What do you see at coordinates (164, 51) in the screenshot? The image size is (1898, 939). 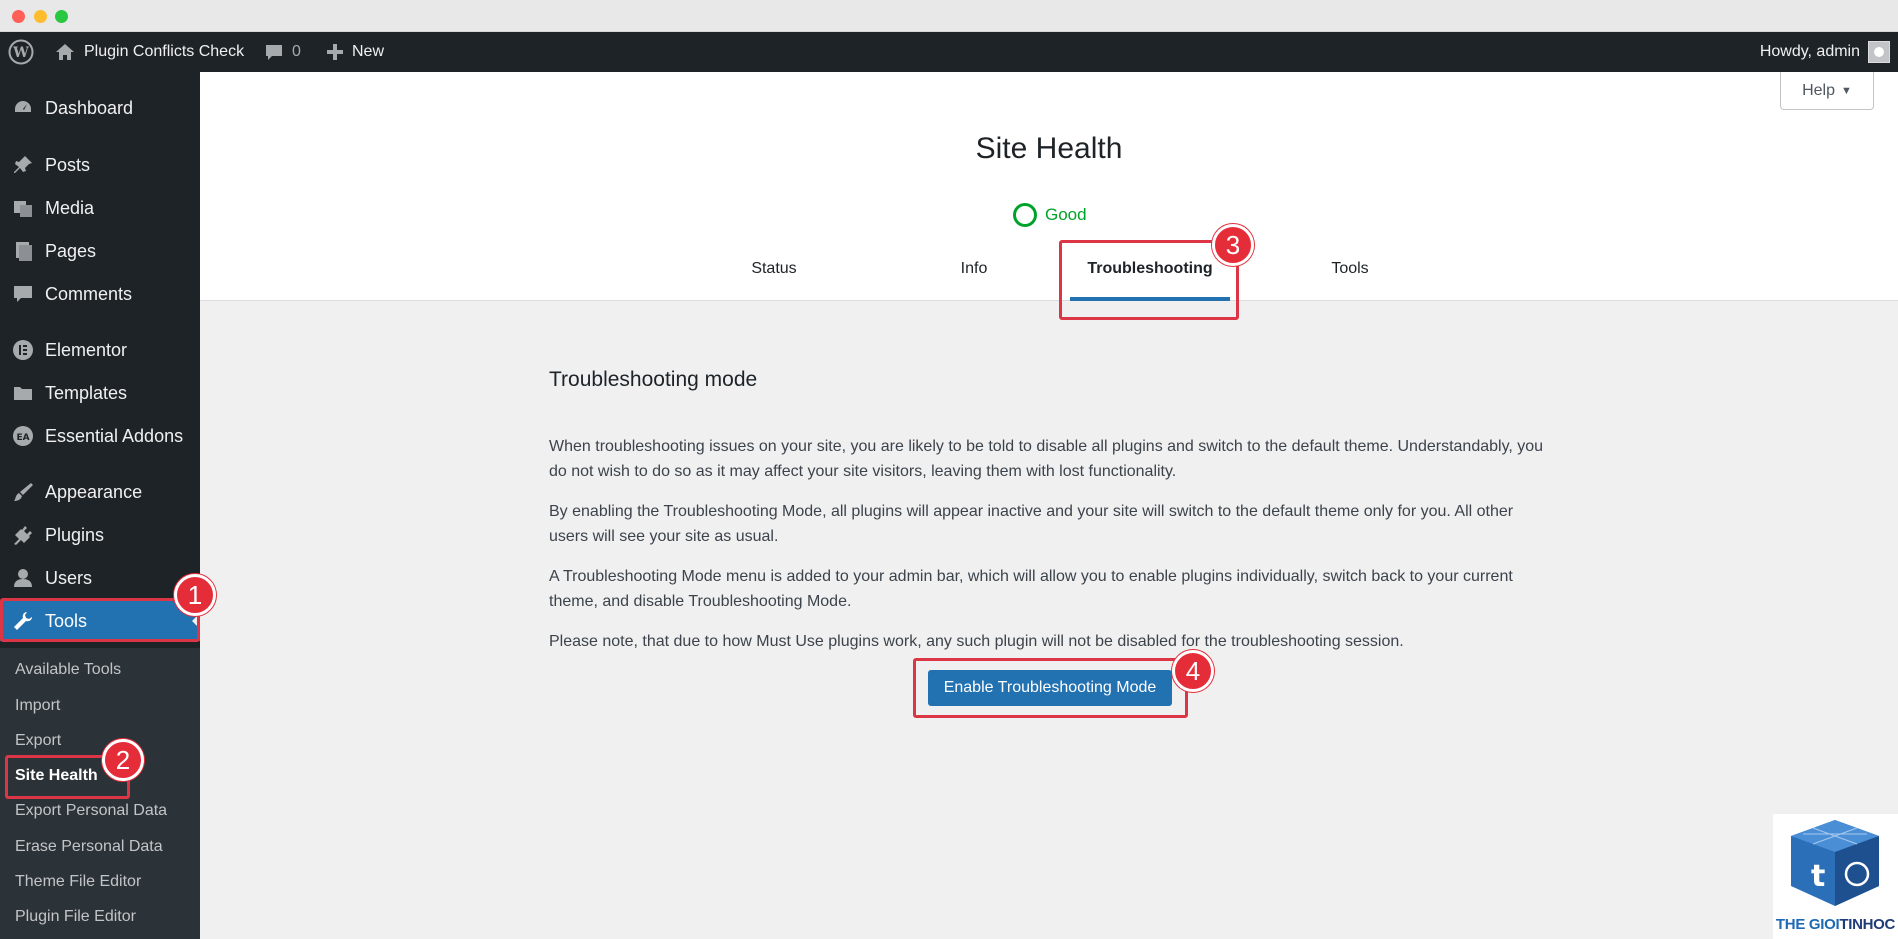 I see `site-name: Plugin Conflicts Check` at bounding box center [164, 51].